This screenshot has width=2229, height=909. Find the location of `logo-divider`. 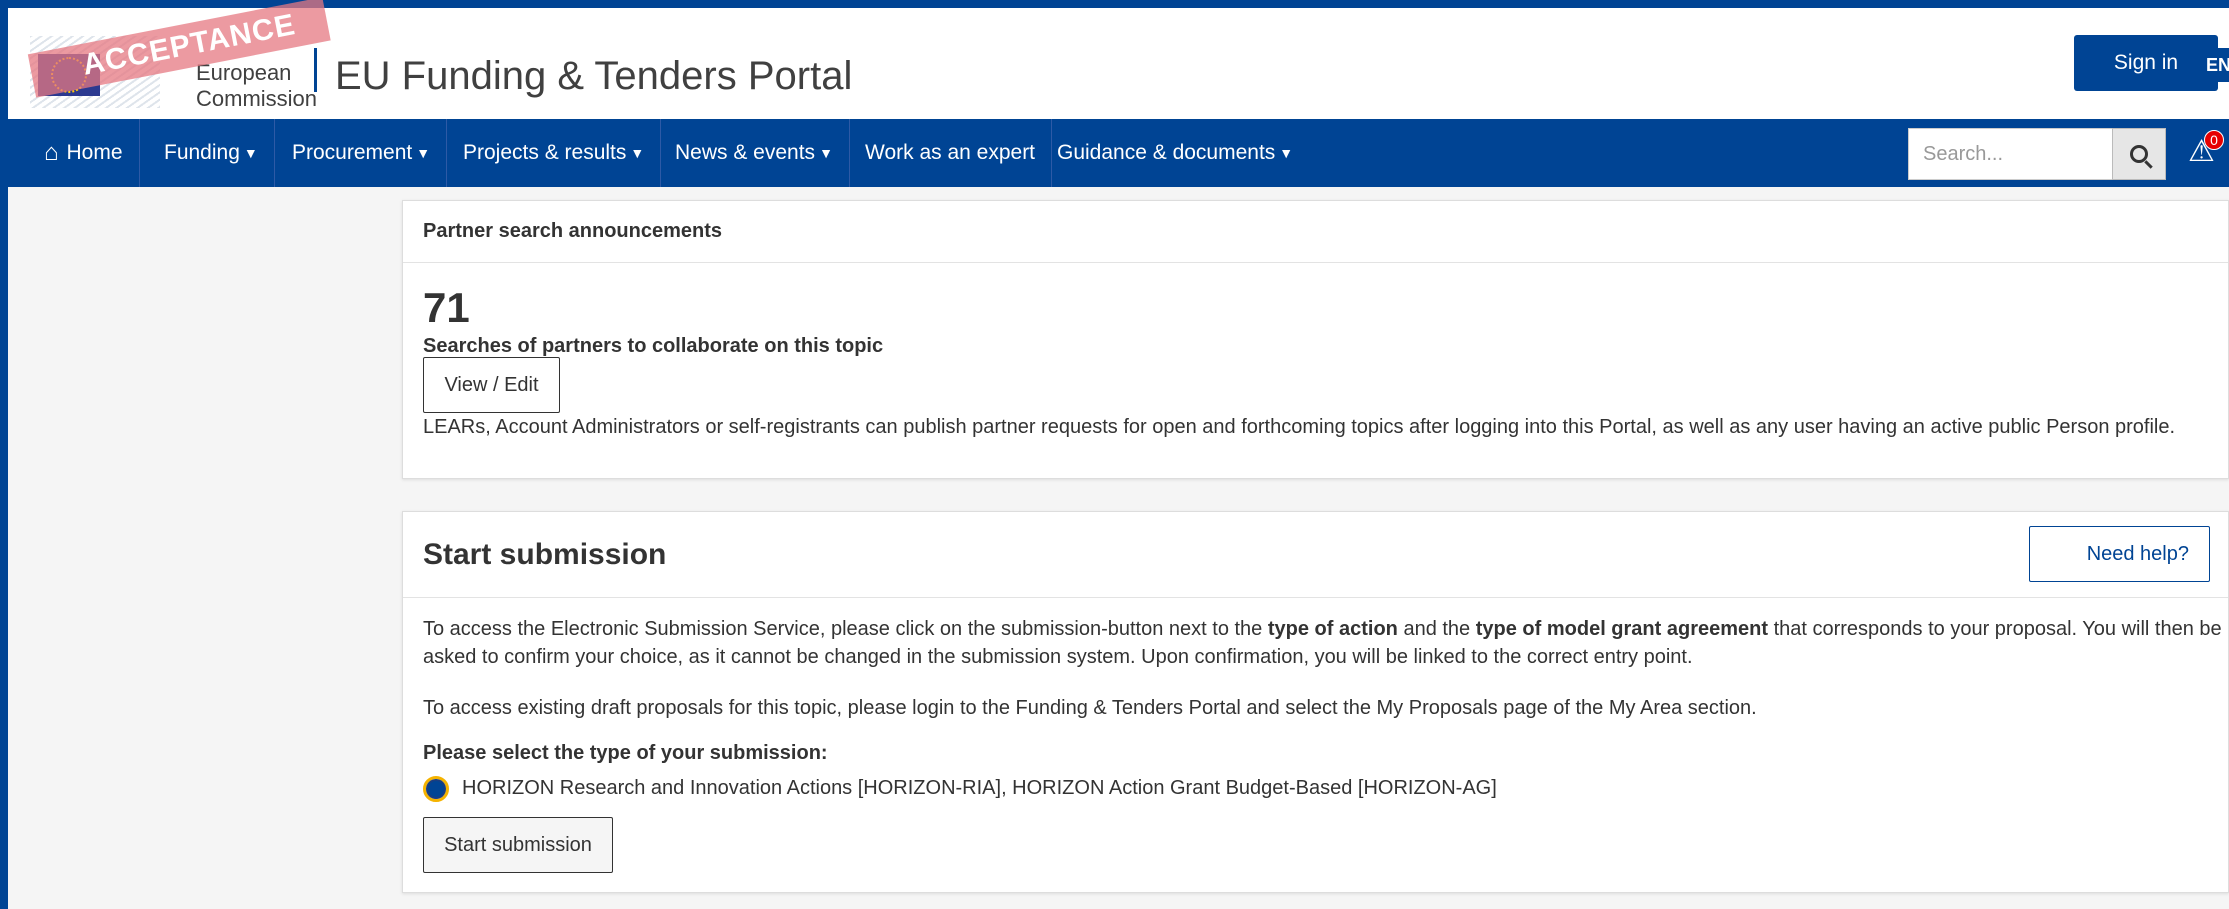

logo-divider is located at coordinates (315, 70).